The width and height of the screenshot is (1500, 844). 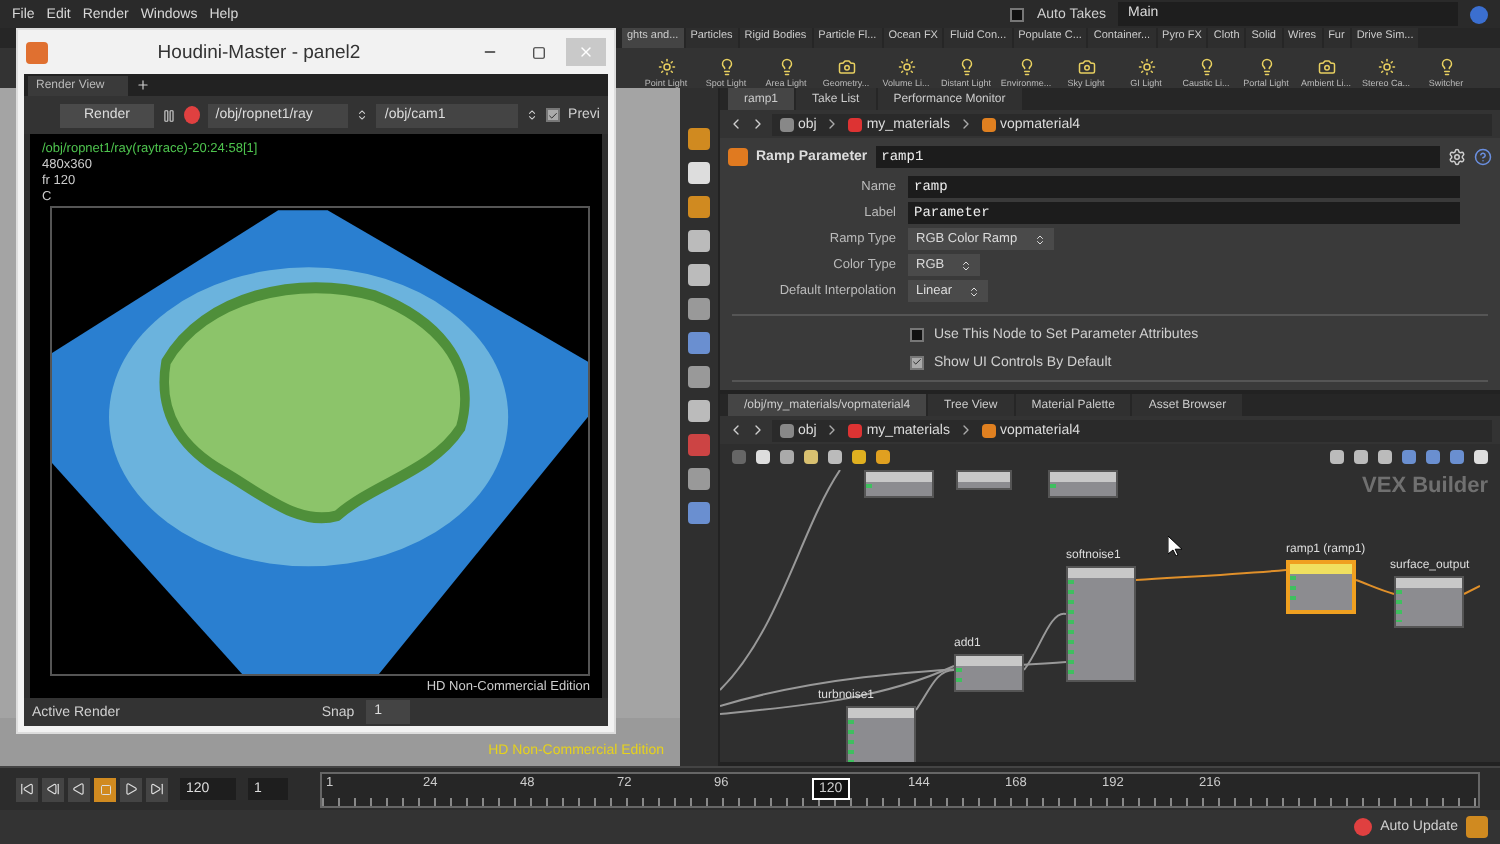 I want to click on play-reverse-button, so click(x=79, y=789).